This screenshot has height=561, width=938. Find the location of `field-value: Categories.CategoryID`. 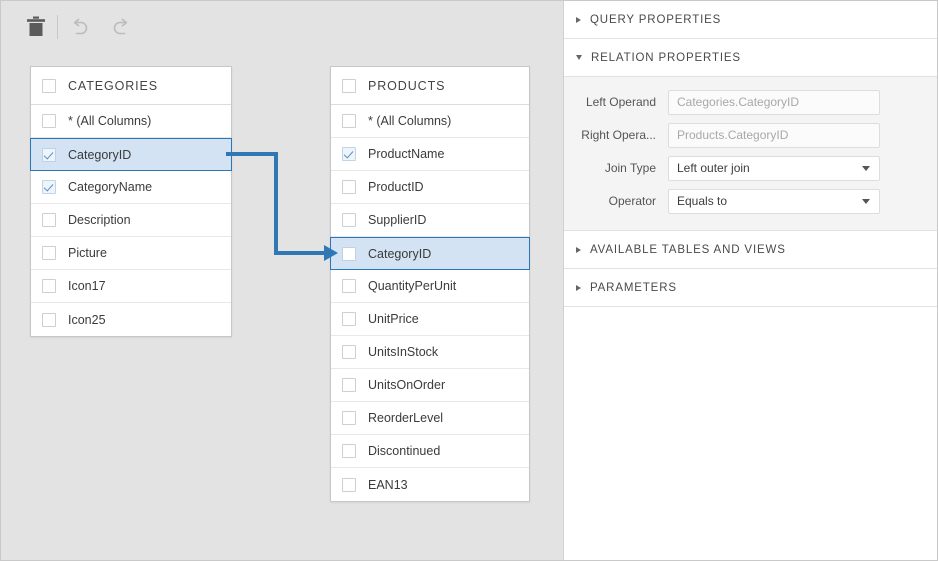

field-value: Categories.CategoryID is located at coordinates (738, 102).